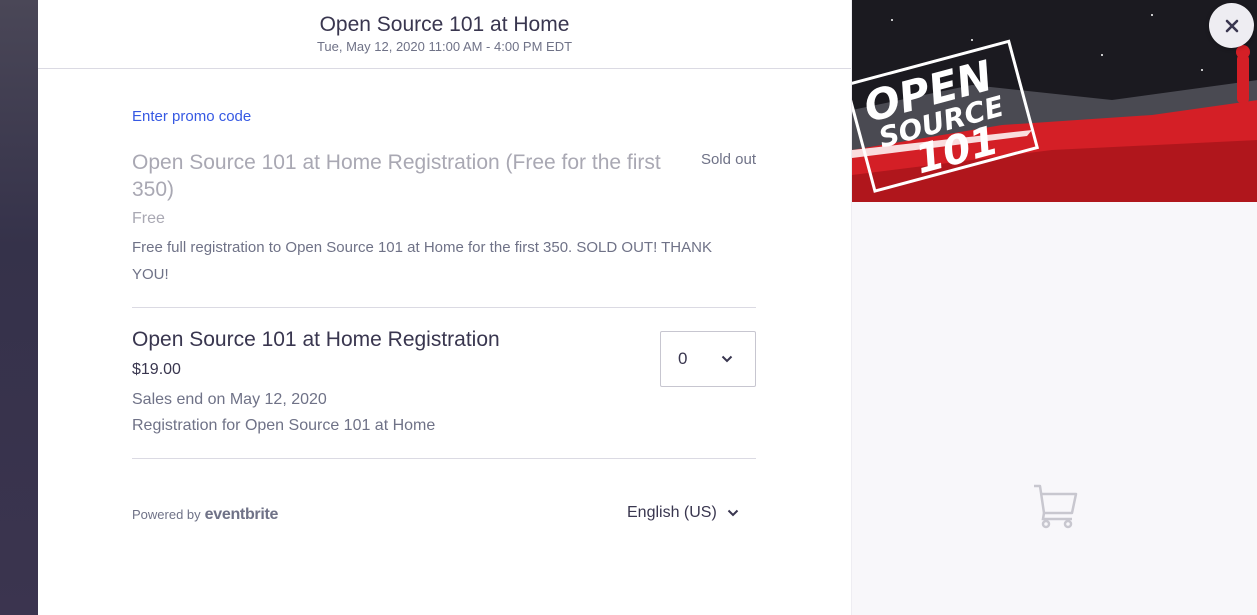 The height and width of the screenshot is (615, 1257). What do you see at coordinates (444, 516) in the screenshot?
I see `modal-footer: Powered by eventbrite English (US)` at bounding box center [444, 516].